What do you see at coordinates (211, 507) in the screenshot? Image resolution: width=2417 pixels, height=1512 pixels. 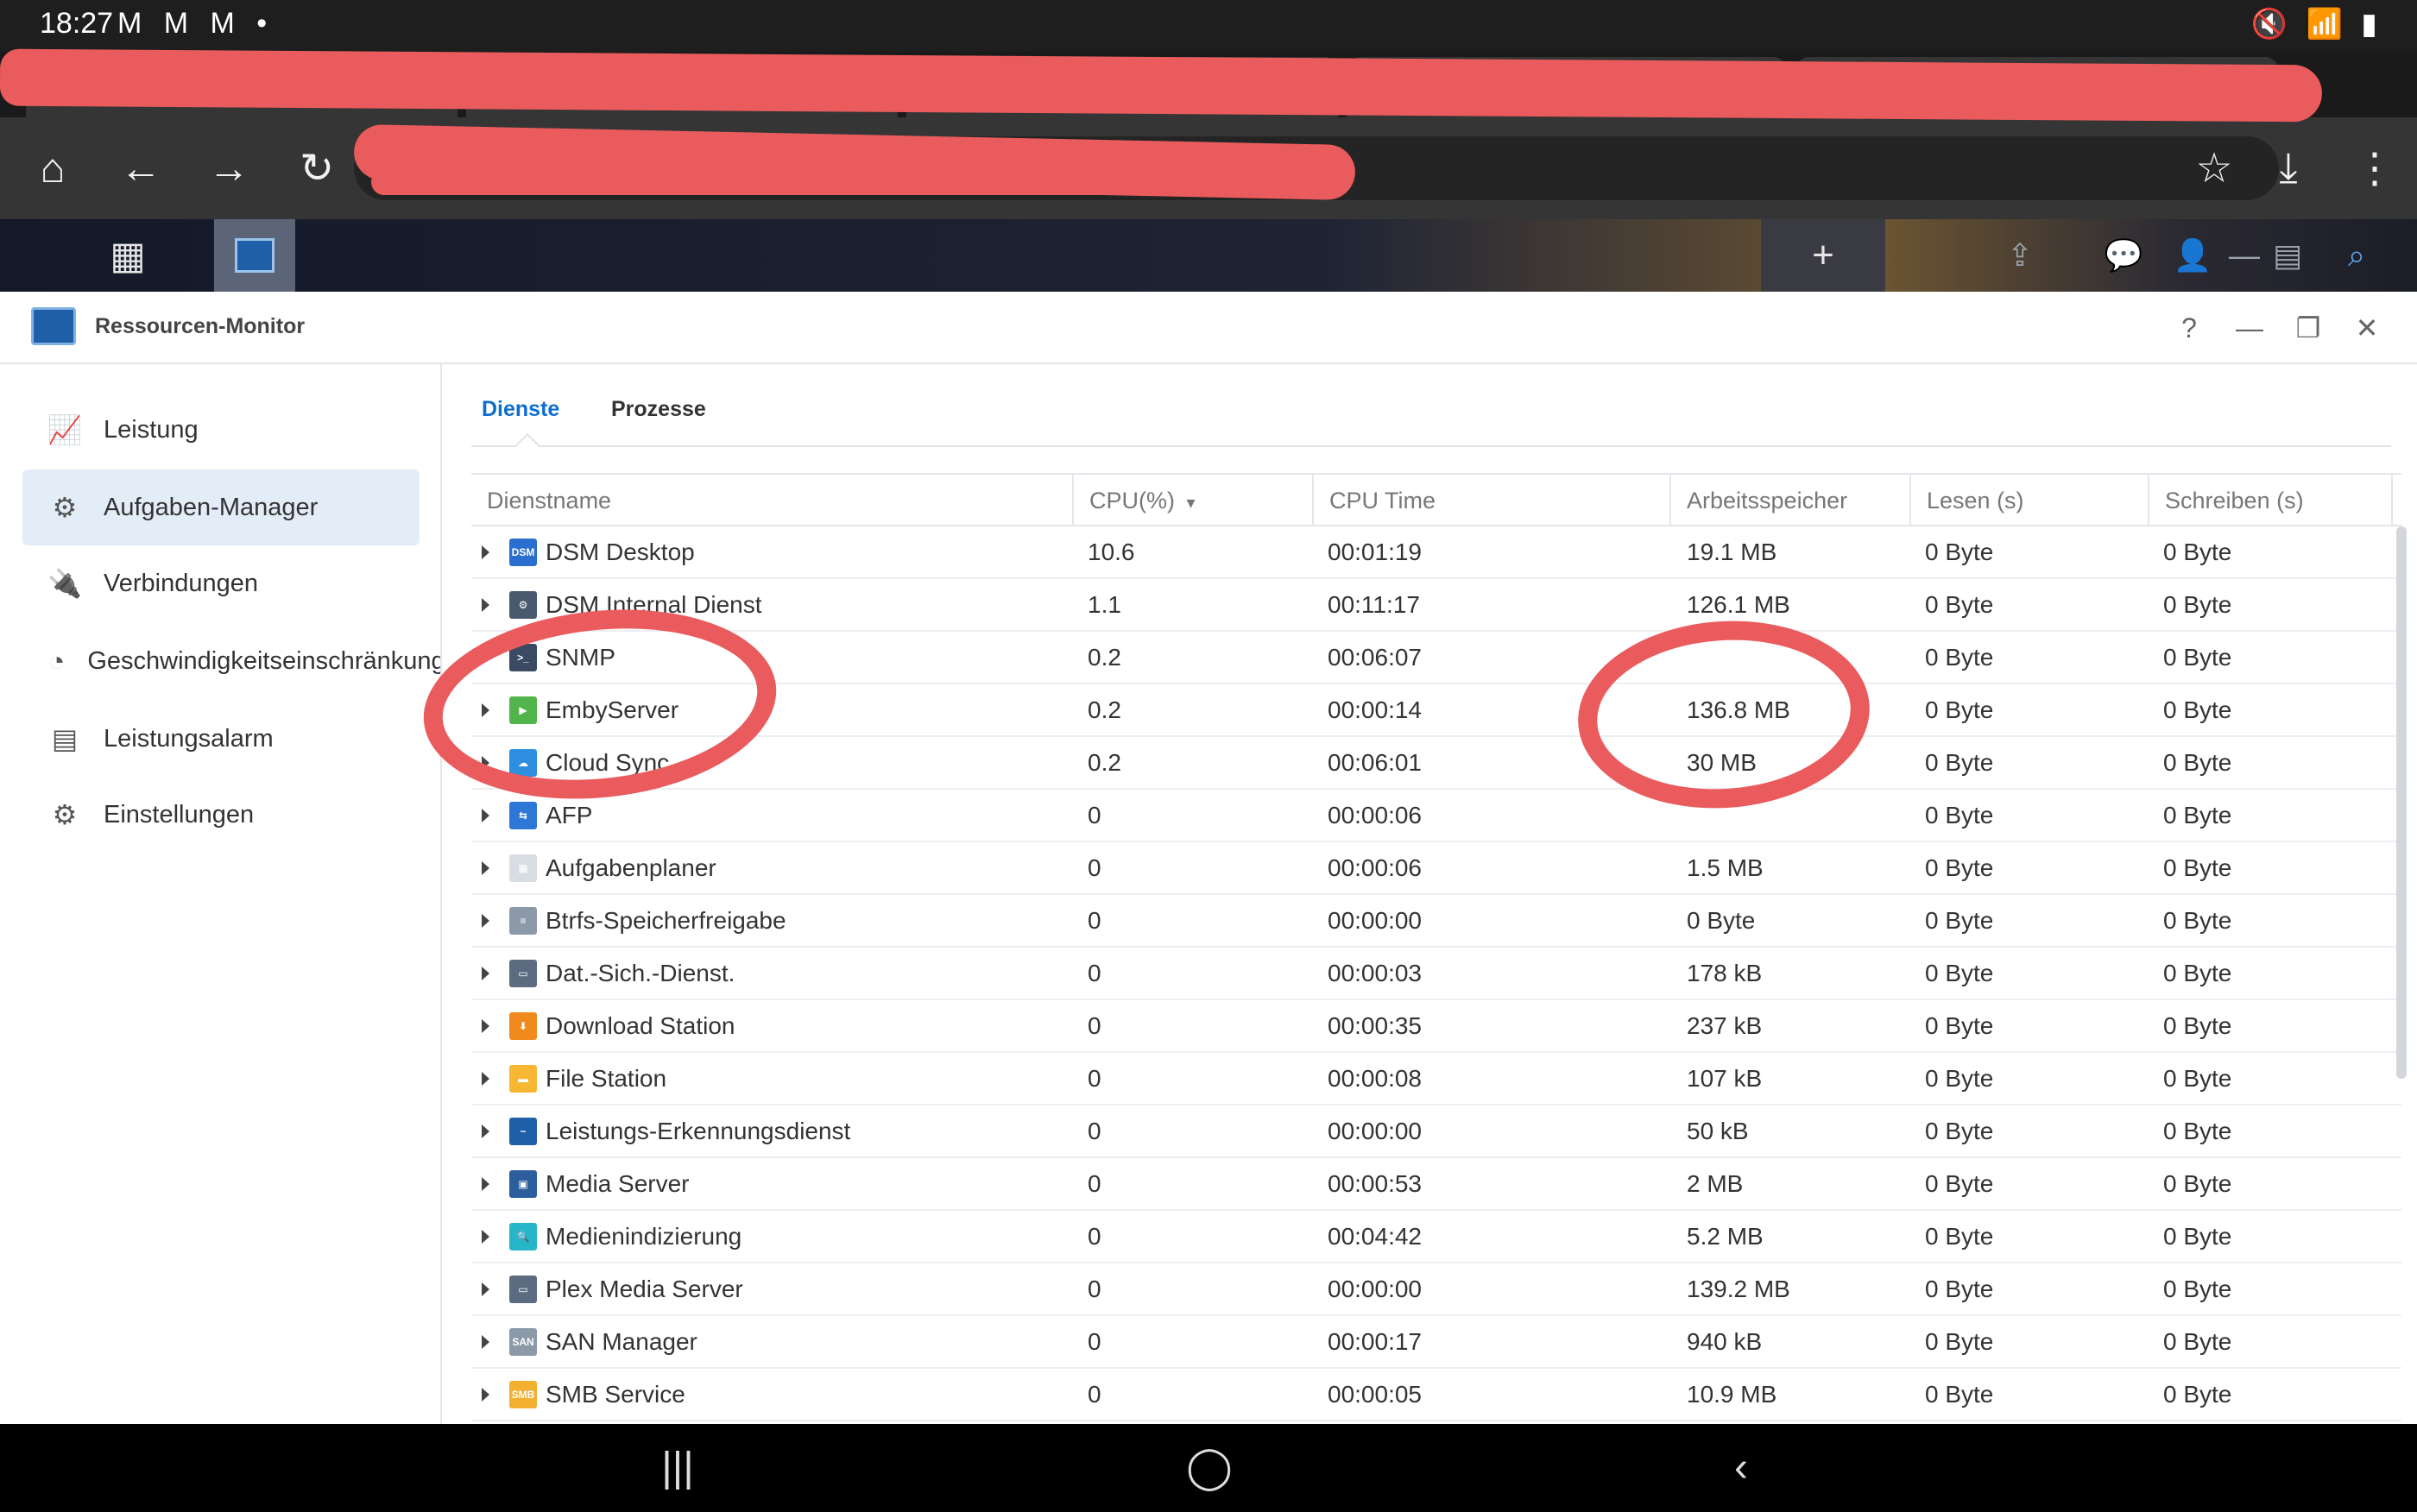 I see `sidebar-item-label: Aufgaben-Manager` at bounding box center [211, 507].